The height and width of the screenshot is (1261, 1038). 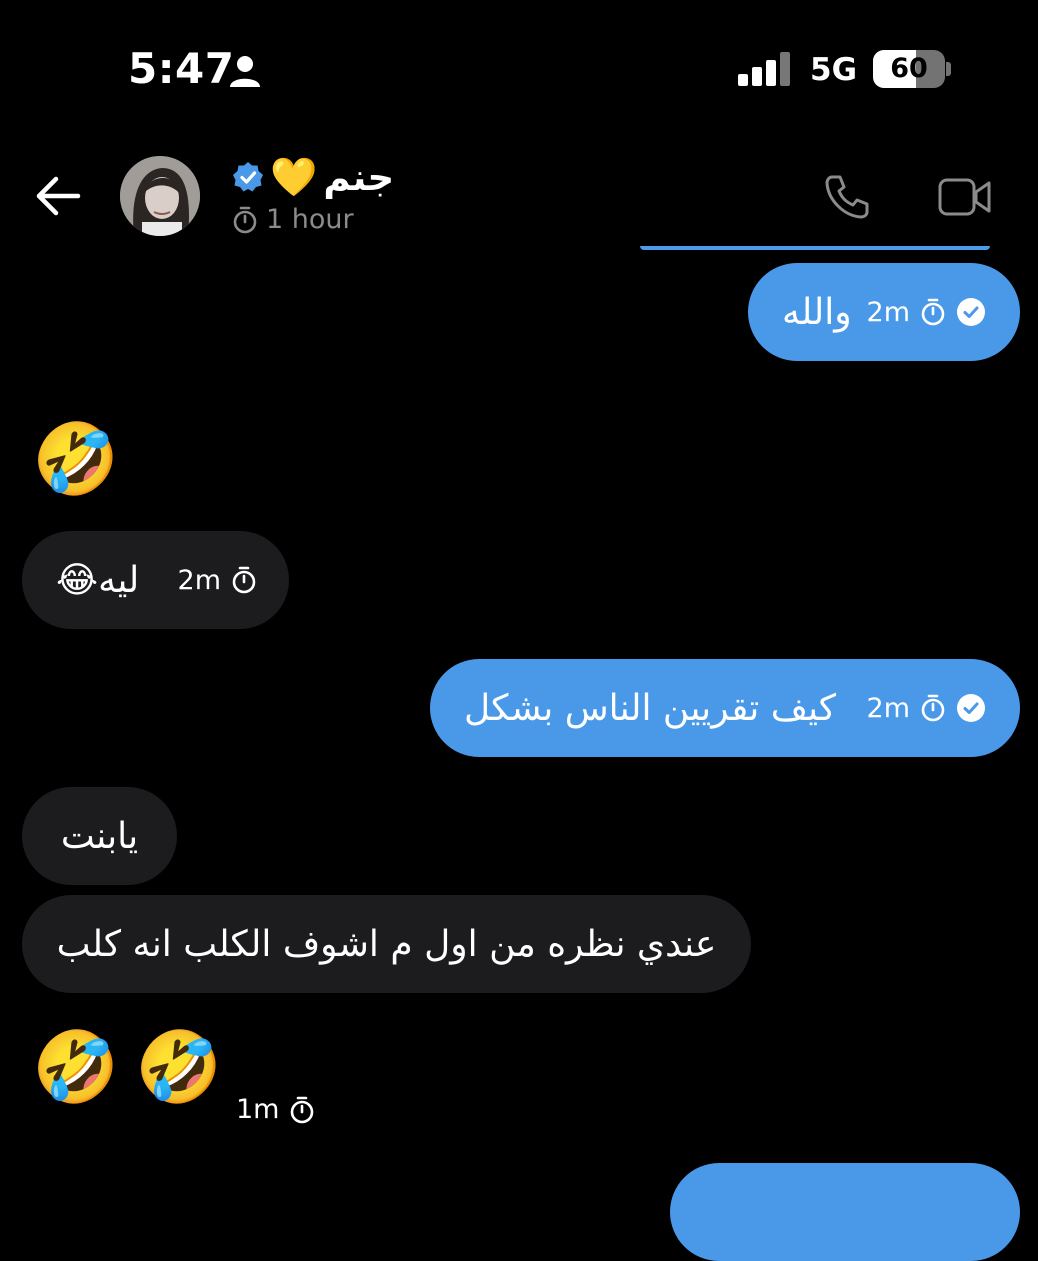 I want to click on heart-emoji: 💛, so click(x=294, y=177).